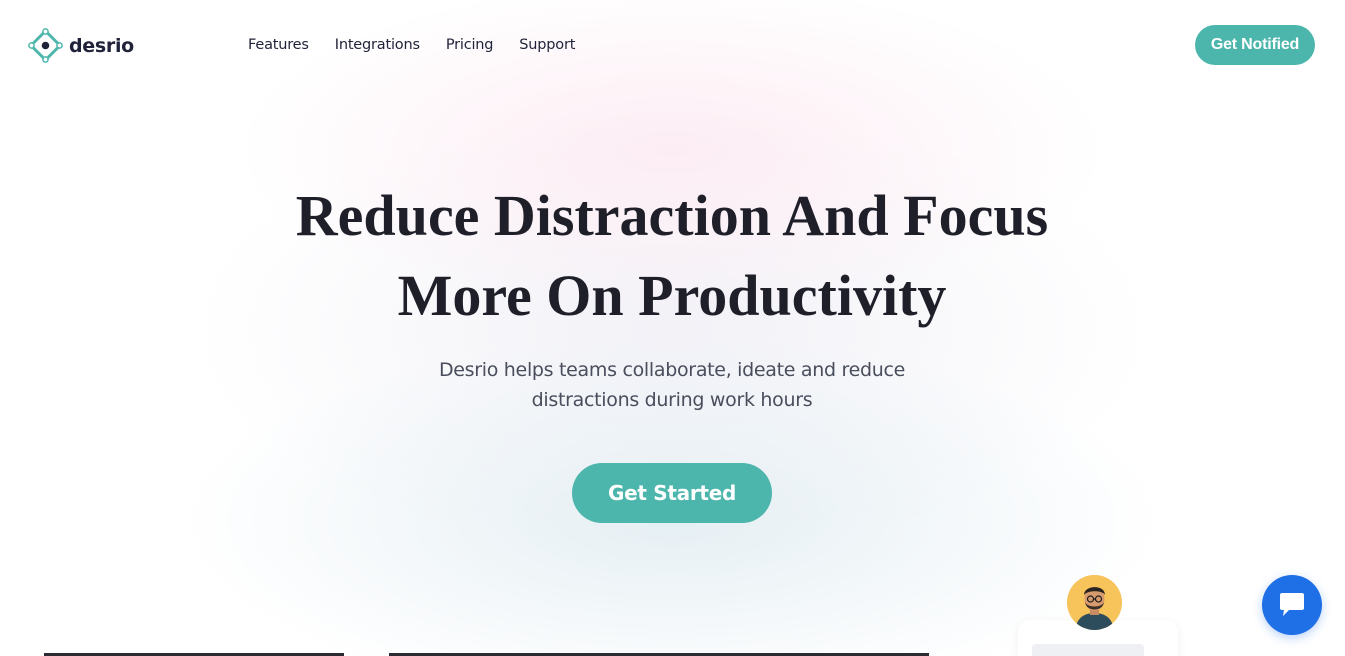 The height and width of the screenshot is (656, 1345). What do you see at coordinates (547, 45) in the screenshot?
I see `nav-link-support: Support` at bounding box center [547, 45].